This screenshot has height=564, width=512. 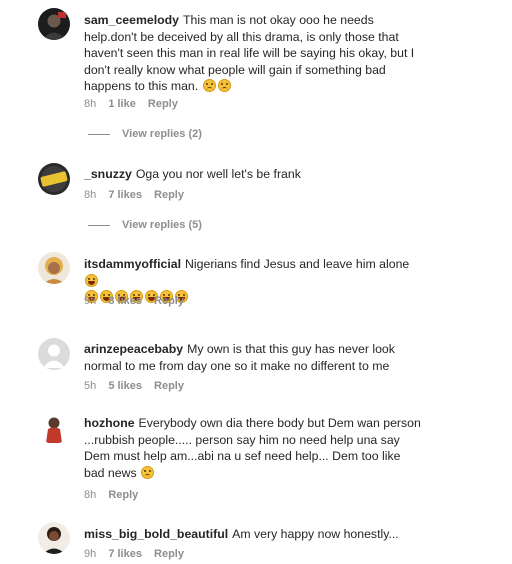 I want to click on comment-username: _snuzzy, so click(x=108, y=174).